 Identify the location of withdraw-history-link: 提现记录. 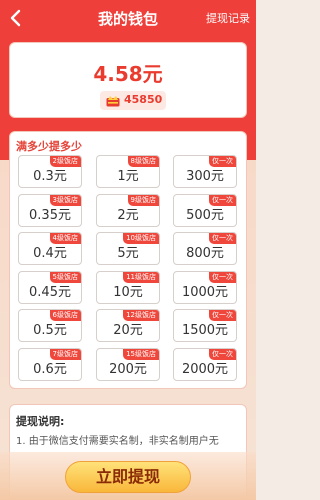
(228, 18).